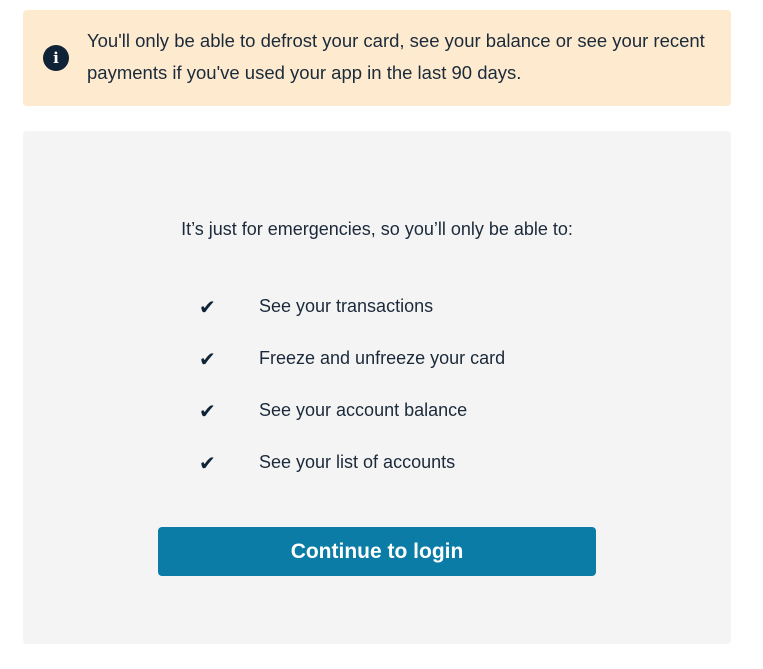  I want to click on feature-item-freeze-card: ✔ Freeze and unfreeze your card, so click(352, 372).